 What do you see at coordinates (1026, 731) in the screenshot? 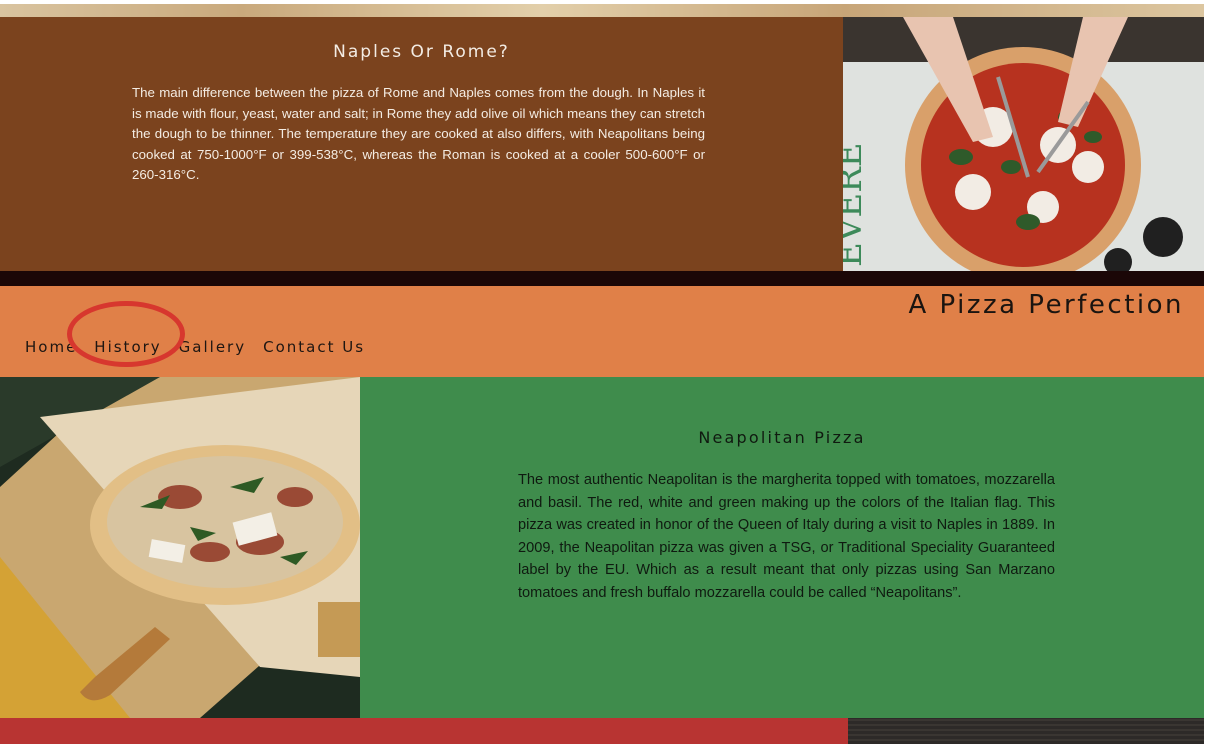
I see `next-section-photo` at bounding box center [1026, 731].